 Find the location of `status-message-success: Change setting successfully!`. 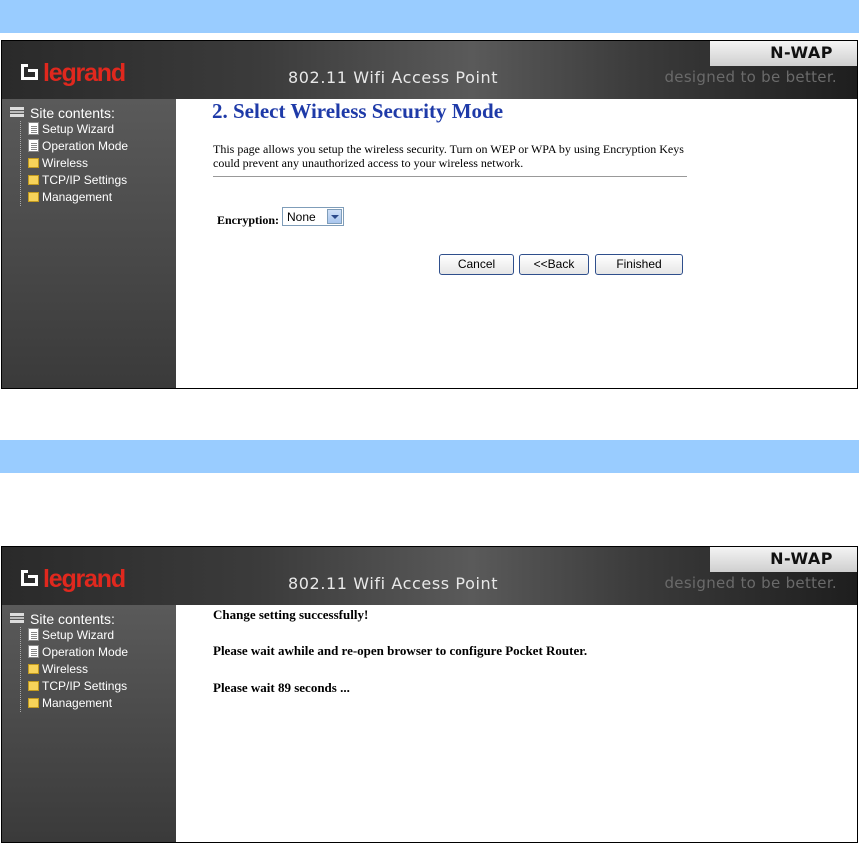

status-message-success: Change setting successfully! is located at coordinates (291, 614).